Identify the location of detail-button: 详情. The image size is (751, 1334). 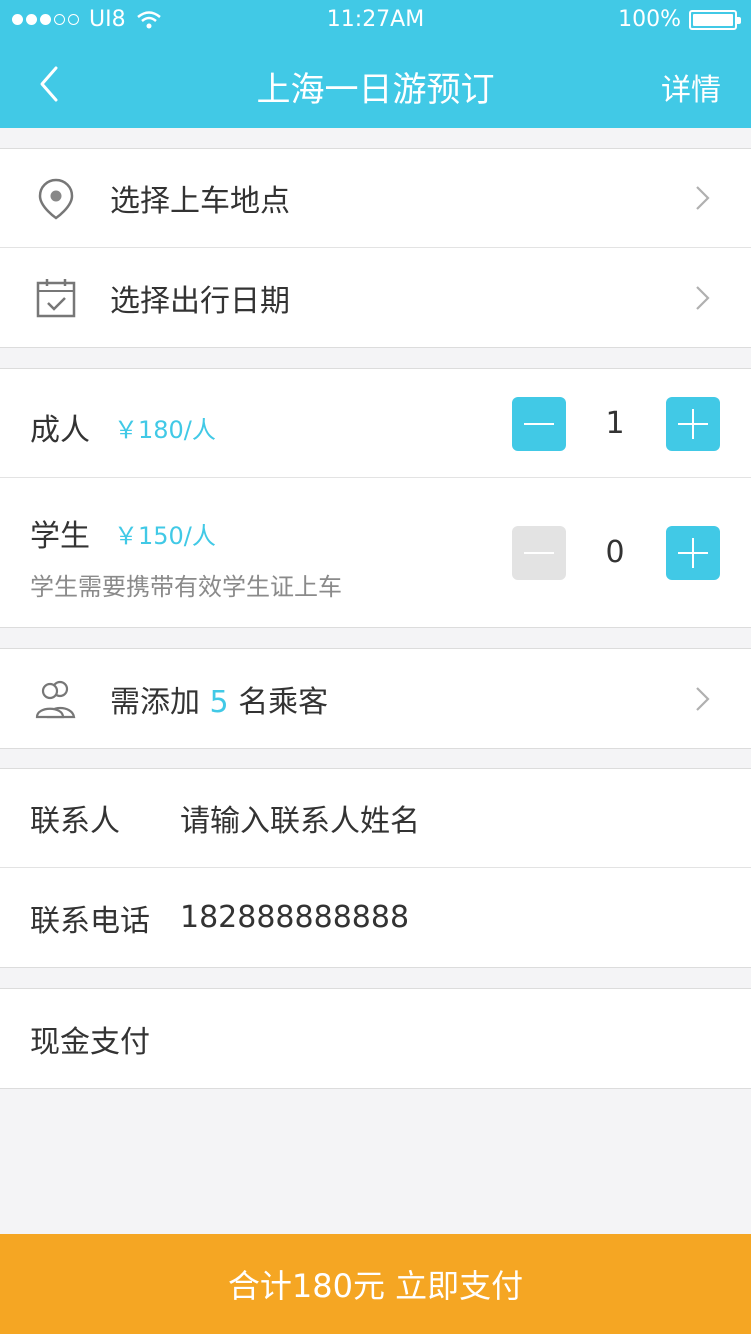
(691, 87).